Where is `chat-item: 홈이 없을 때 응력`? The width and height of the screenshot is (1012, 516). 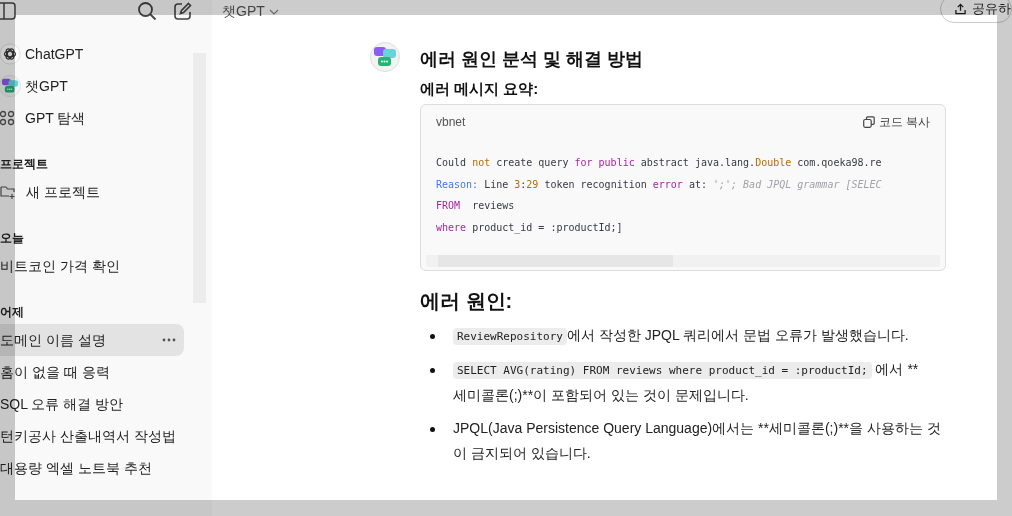 chat-item: 홈이 없을 때 응력 is located at coordinates (92, 372).